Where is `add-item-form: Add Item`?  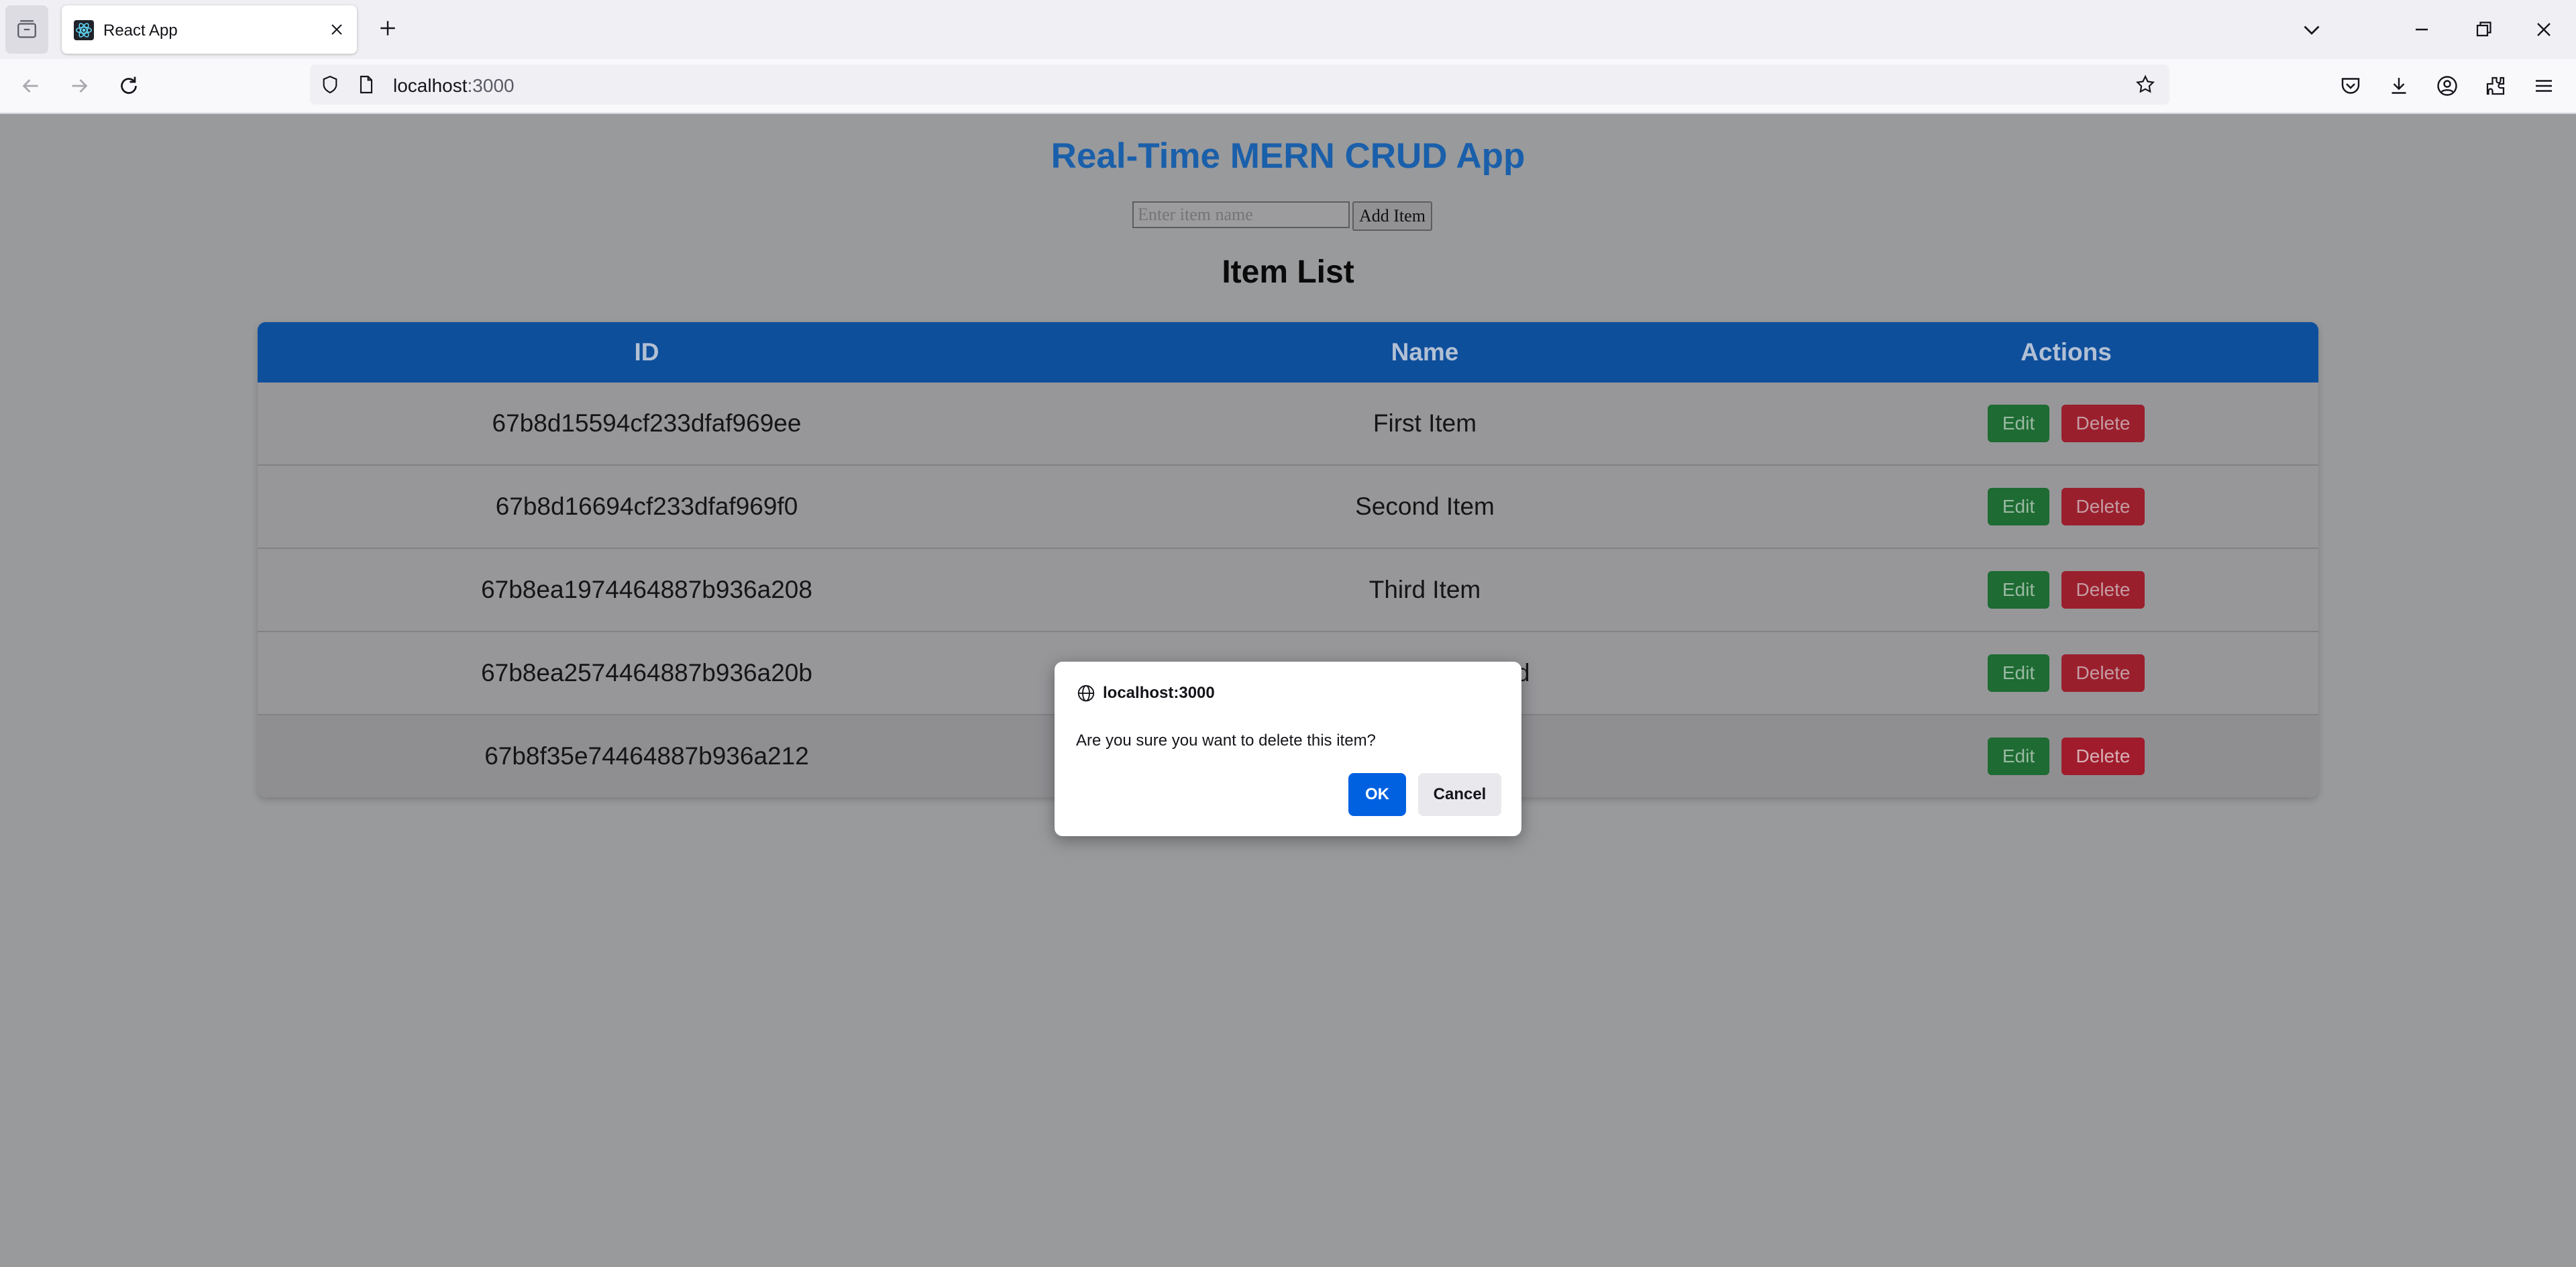
add-item-form: Add Item is located at coordinates (1282, 216).